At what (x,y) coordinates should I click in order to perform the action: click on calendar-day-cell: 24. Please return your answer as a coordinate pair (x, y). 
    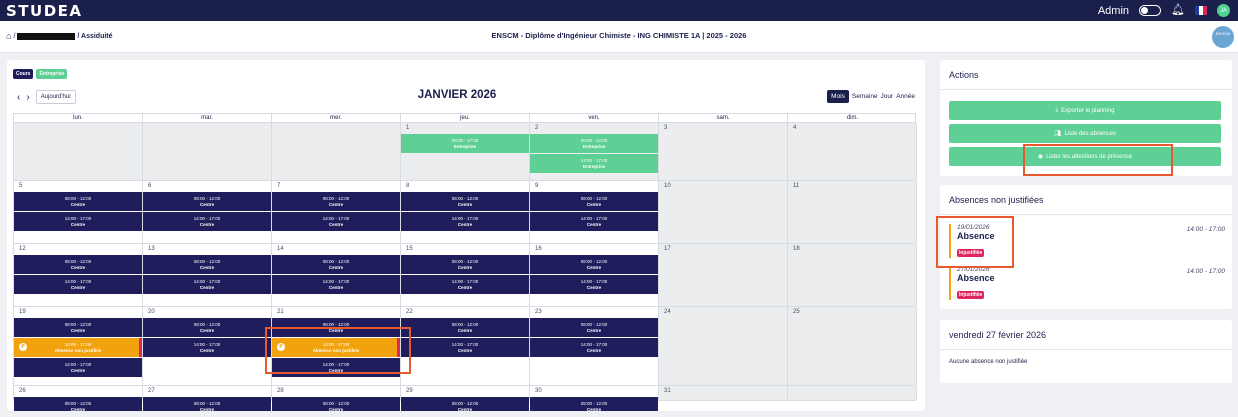
    Looking at the image, I should click on (723, 346).